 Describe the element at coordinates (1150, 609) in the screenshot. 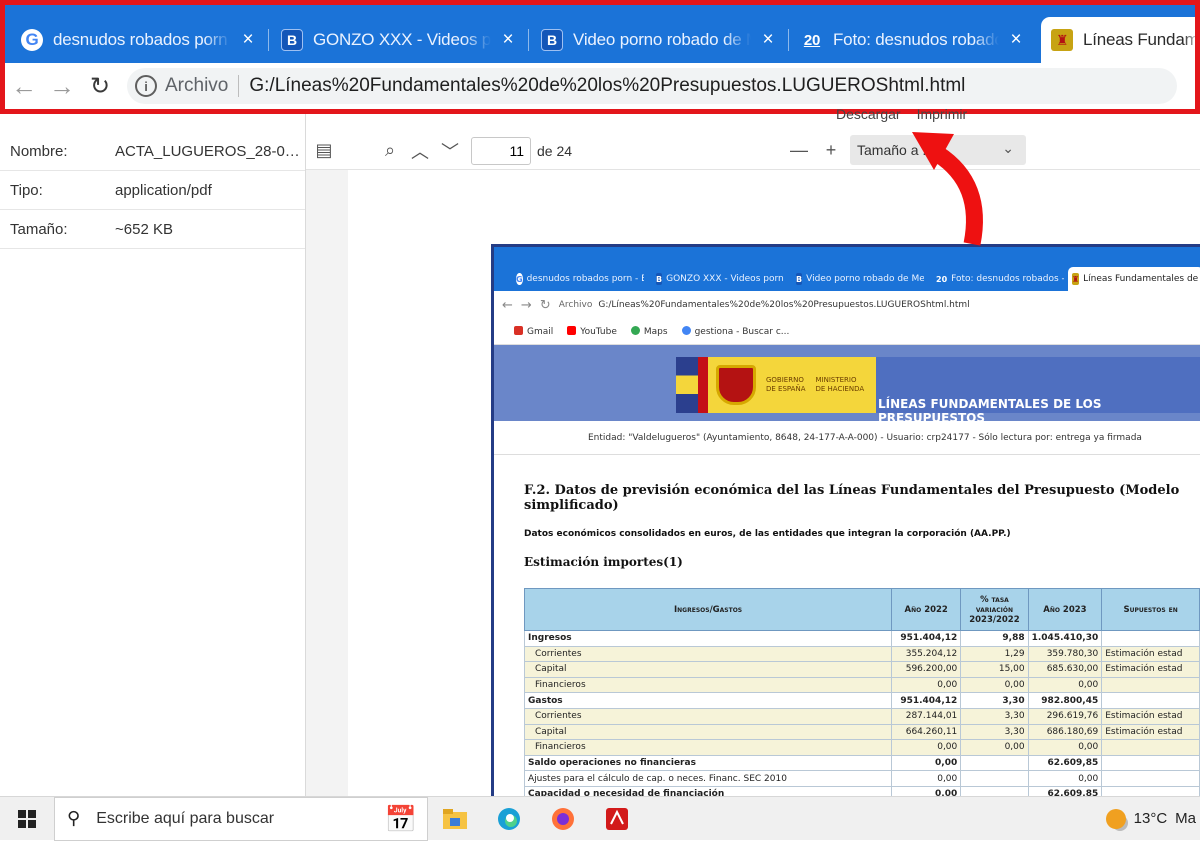

I see `table-header: Supuestos en` at that location.